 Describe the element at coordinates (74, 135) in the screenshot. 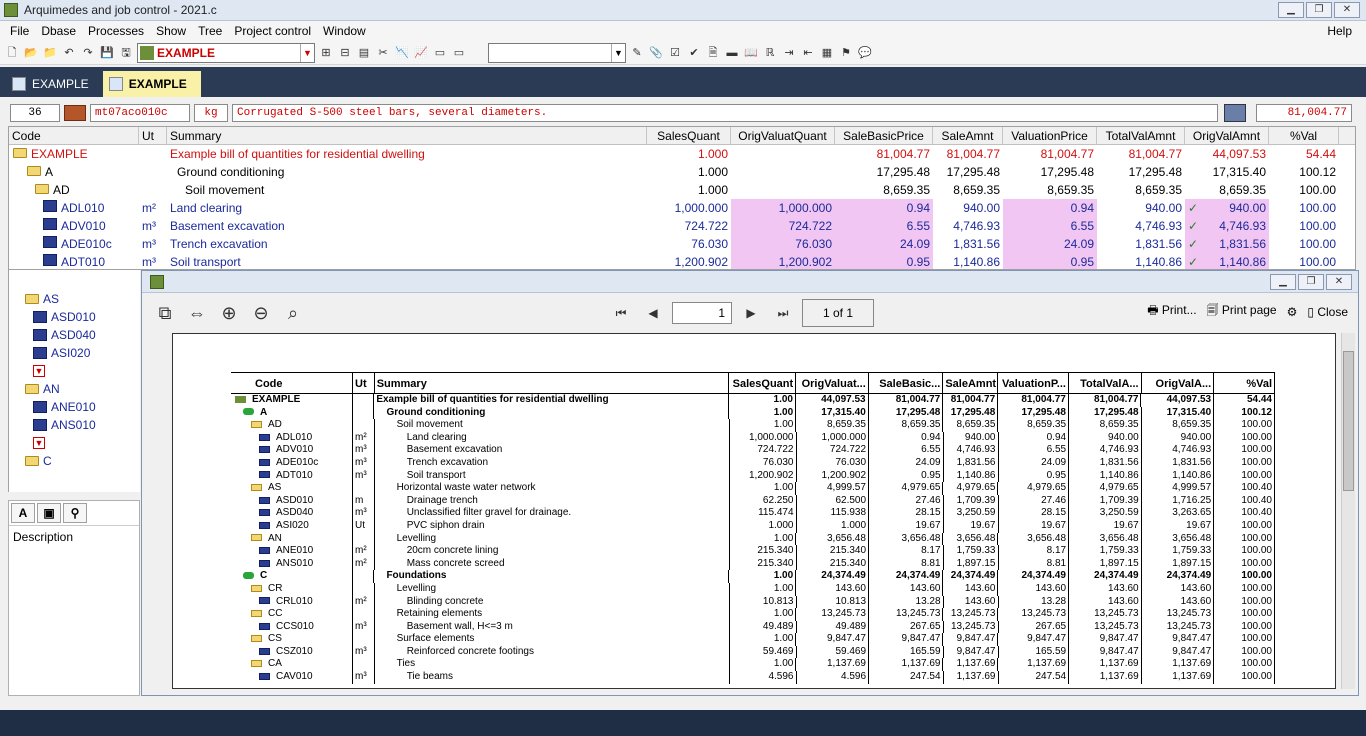

I see `column-header: Code` at that location.